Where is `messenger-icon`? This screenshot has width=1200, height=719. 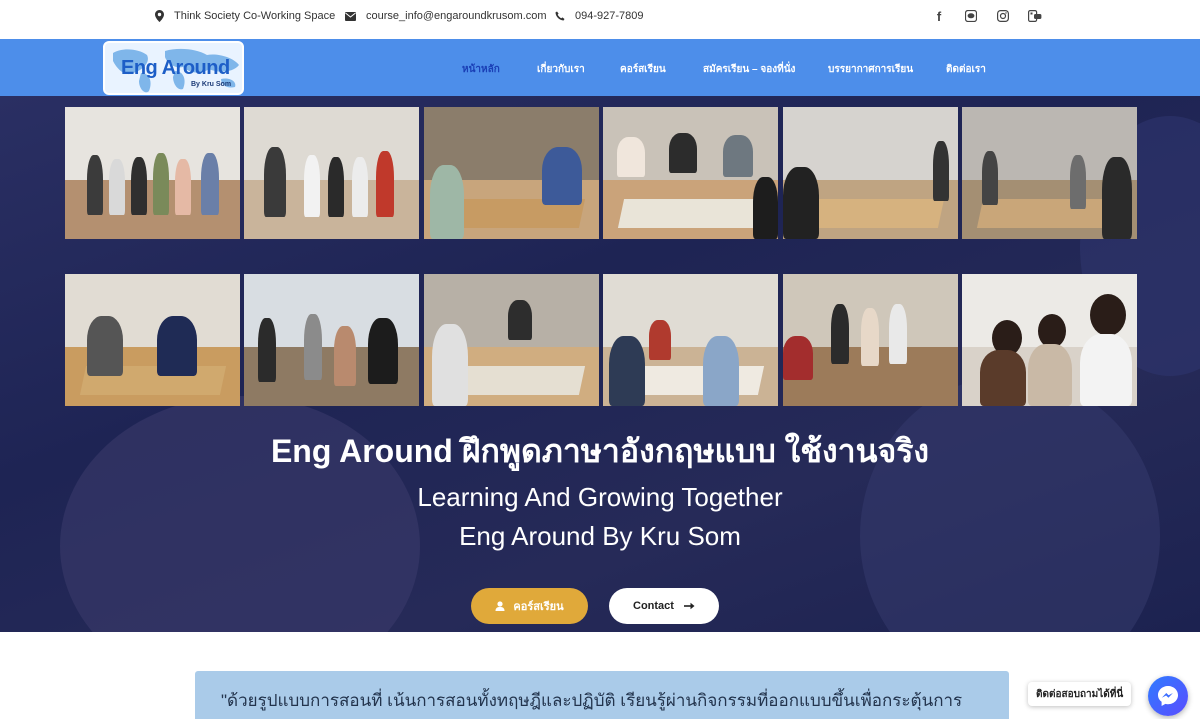 messenger-icon is located at coordinates (1168, 696).